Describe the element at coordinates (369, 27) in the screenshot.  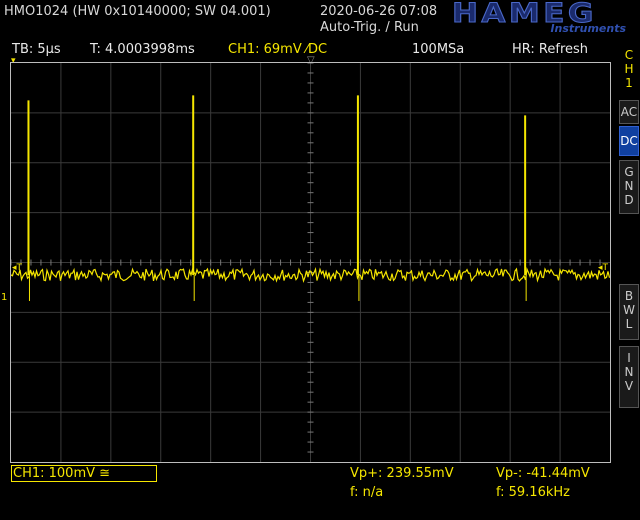
I see `trigger-state: Auto-Trig. / Run` at that location.